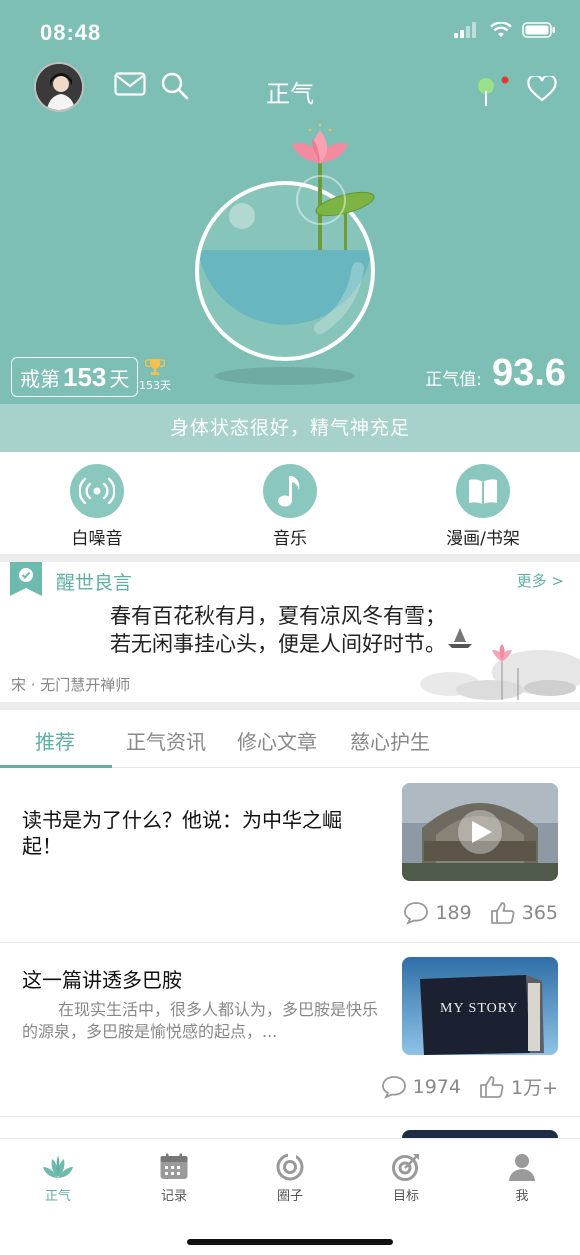  I want to click on article-stats: 1974 1万+, so click(469, 1086).